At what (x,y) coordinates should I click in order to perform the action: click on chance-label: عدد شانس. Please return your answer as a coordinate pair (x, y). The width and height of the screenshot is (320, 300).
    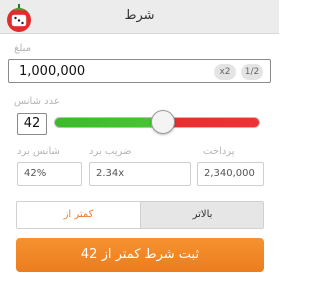
    Looking at the image, I should click on (37, 101).